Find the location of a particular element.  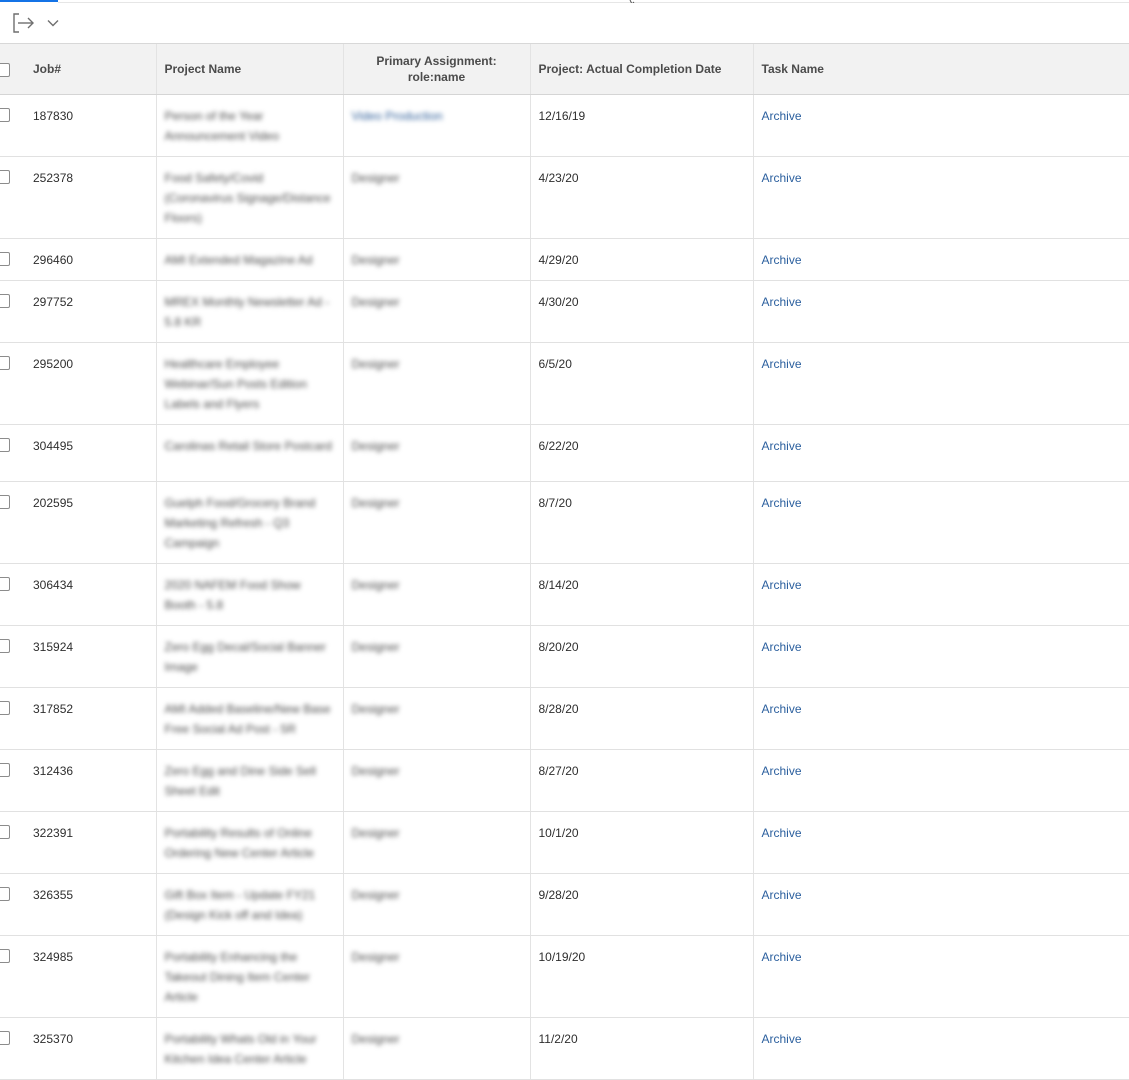

completion-date: 8/14/20 is located at coordinates (642, 594).